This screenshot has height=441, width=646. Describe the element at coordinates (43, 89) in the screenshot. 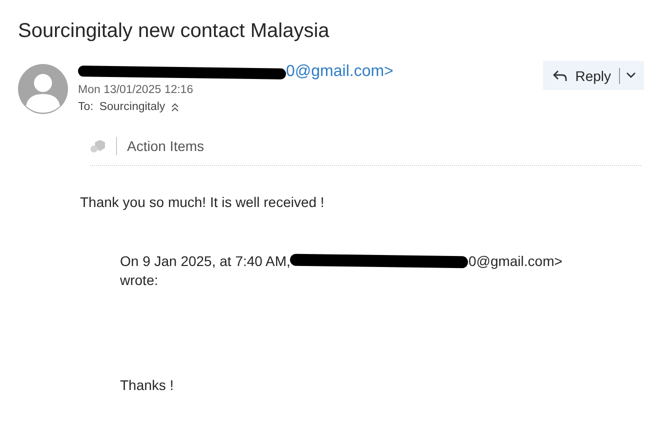

I see `avatar-icon` at that location.